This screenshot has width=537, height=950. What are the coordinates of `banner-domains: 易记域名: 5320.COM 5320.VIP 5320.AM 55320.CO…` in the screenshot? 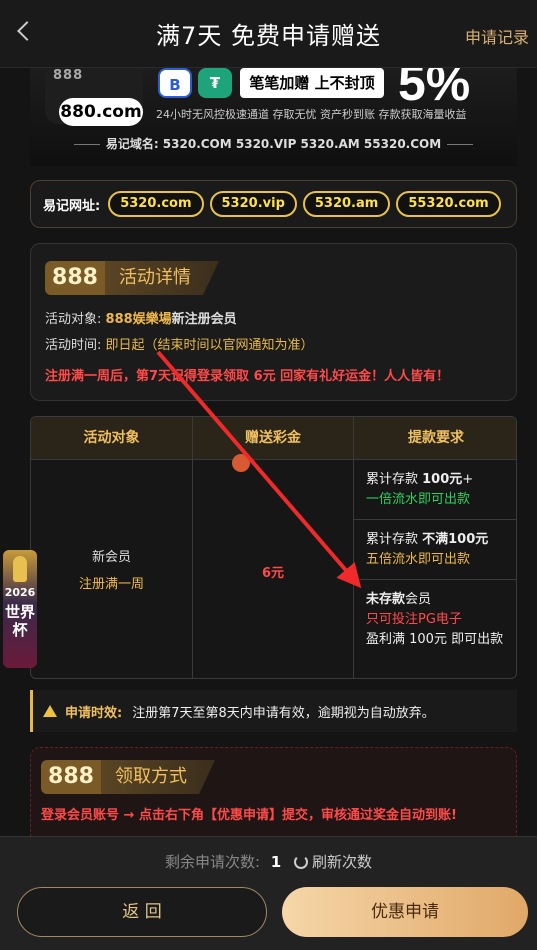 It's located at (273, 143).